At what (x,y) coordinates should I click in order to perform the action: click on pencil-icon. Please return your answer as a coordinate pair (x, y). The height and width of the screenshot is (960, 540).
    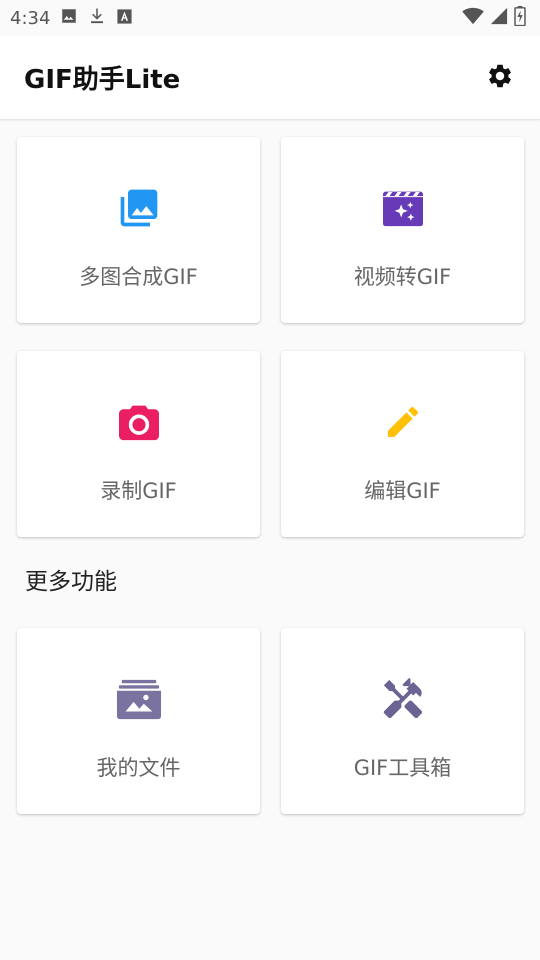
    Looking at the image, I should click on (403, 422).